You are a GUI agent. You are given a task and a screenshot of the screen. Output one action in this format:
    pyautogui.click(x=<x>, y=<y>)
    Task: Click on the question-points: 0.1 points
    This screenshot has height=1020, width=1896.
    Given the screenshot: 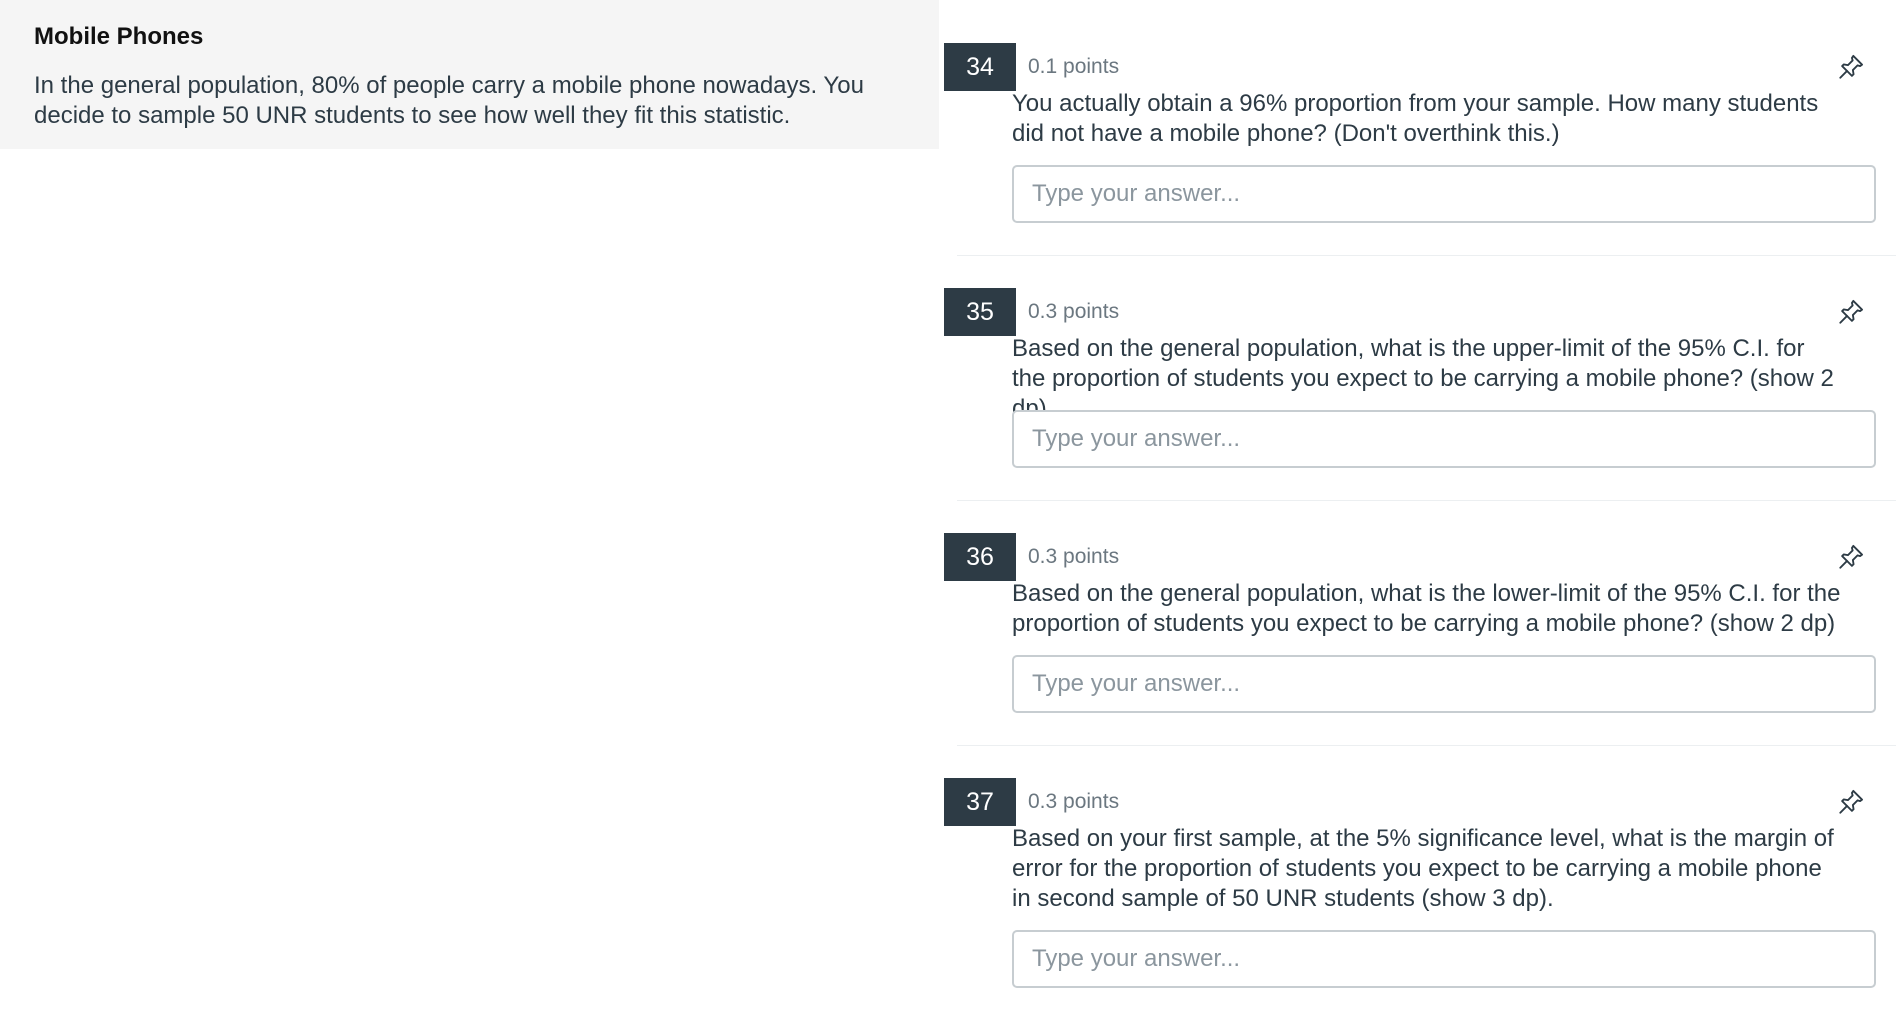 What is the action you would take?
    pyautogui.click(x=1074, y=66)
    